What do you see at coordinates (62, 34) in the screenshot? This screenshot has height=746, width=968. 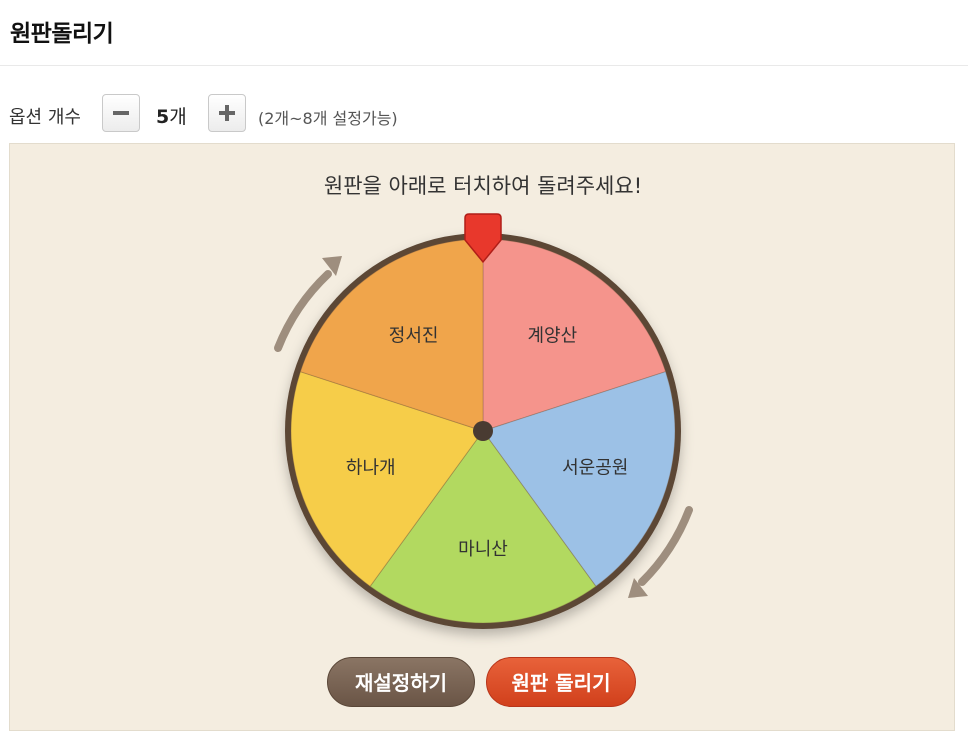 I see `page-title: 원판돌리기` at bounding box center [62, 34].